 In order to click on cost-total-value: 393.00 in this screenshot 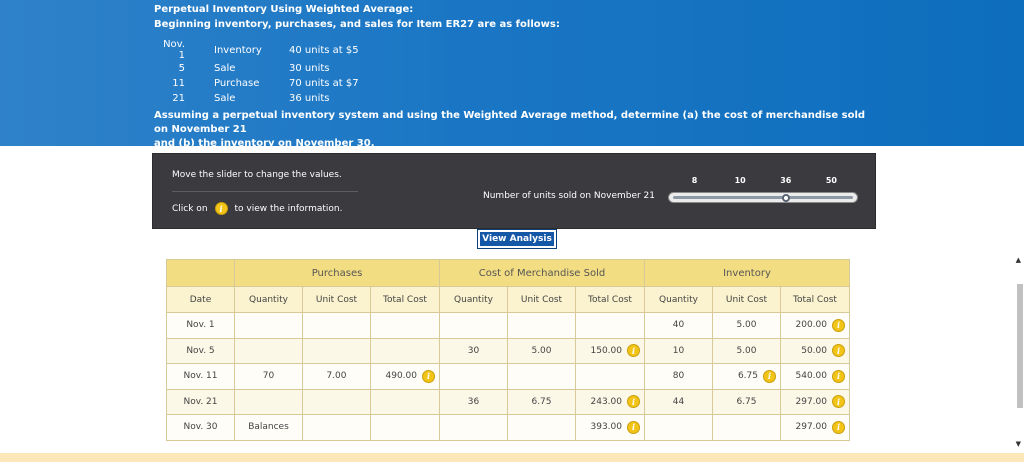, I will do `click(606, 427)`.